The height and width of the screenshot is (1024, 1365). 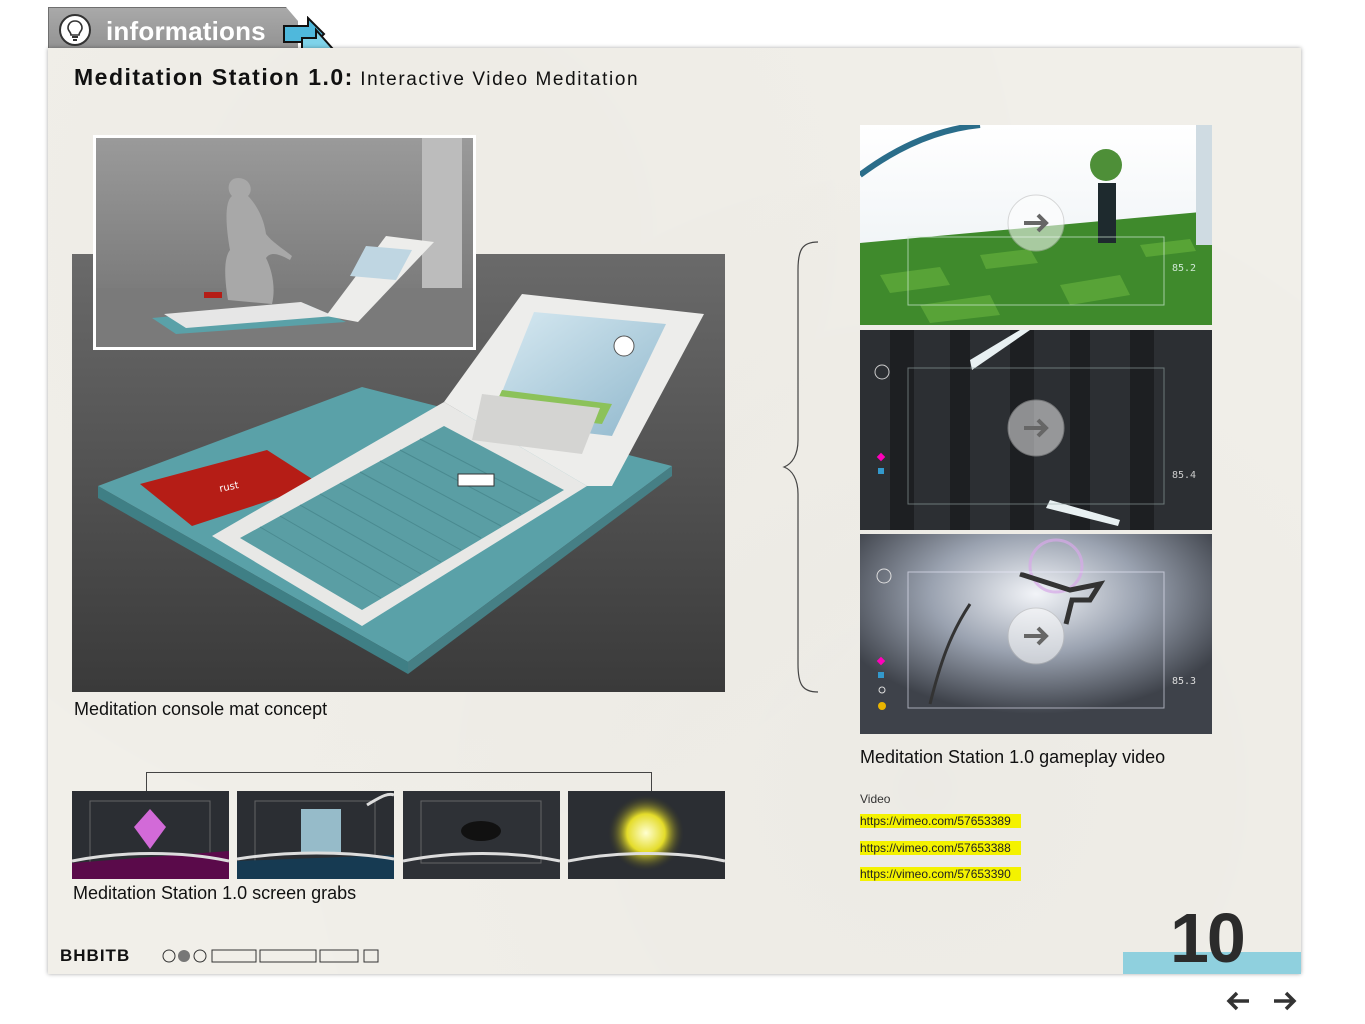 I want to click on lightbulb-icon, so click(x=75, y=30).